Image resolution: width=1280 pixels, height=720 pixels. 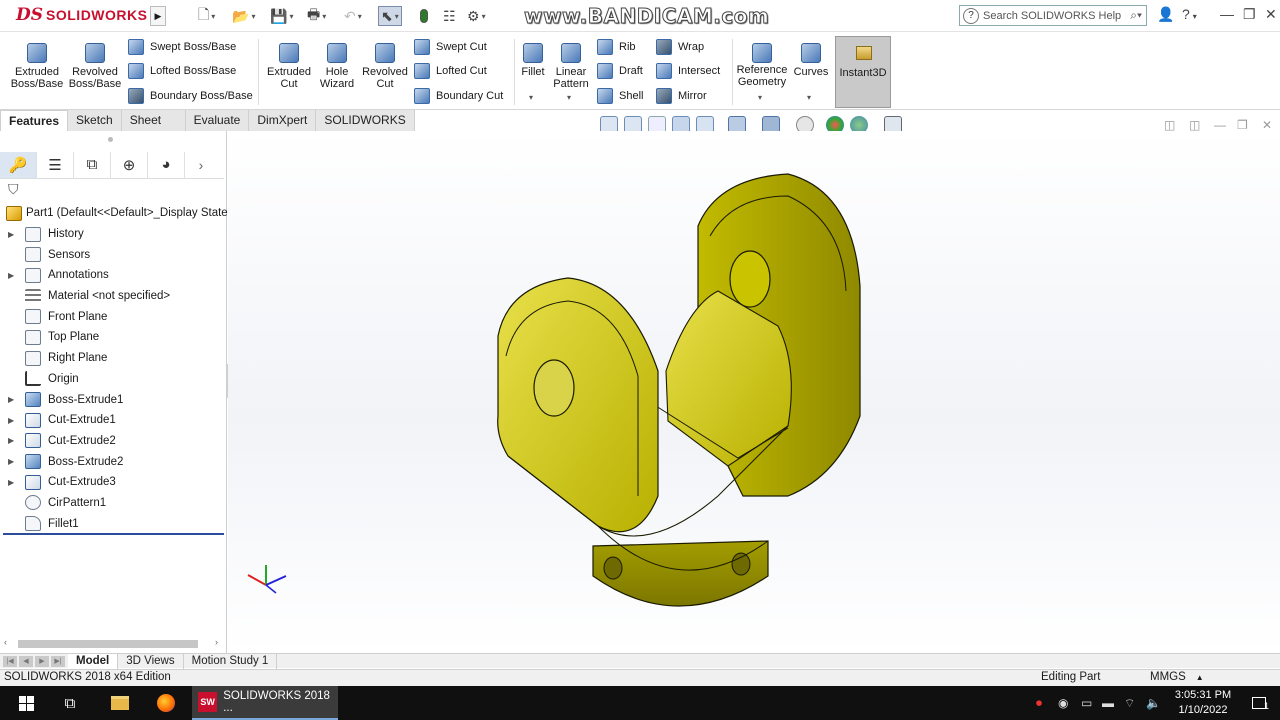 What do you see at coordinates (281, 16) in the screenshot?
I see `save-button: 💾 ▾` at bounding box center [281, 16].